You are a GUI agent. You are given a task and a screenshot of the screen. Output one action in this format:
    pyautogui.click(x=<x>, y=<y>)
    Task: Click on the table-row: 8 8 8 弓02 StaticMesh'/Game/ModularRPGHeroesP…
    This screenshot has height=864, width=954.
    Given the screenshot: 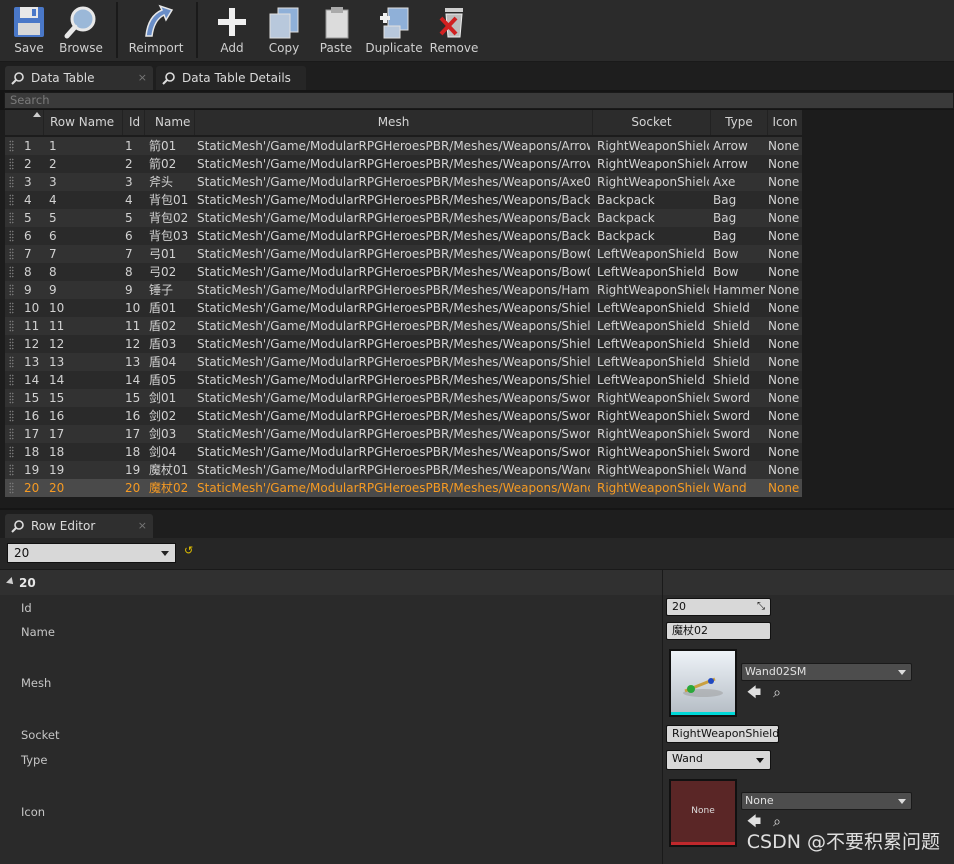 What is the action you would take?
    pyautogui.click(x=403, y=272)
    